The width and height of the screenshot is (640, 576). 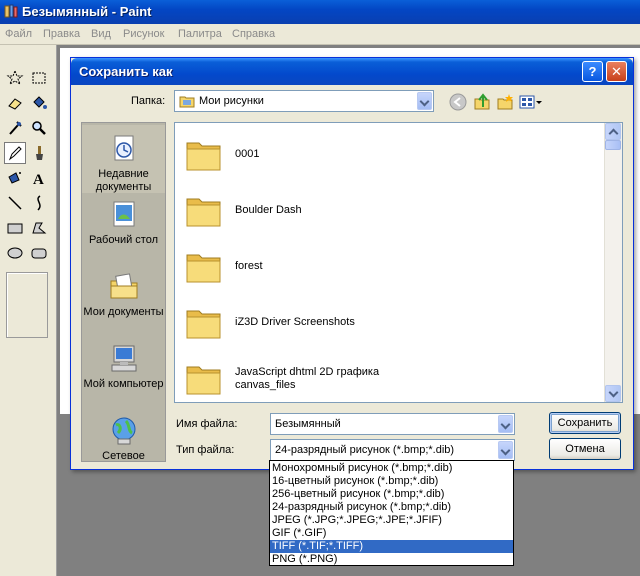 I want to click on rounded-rectangle-icon, so click(x=39, y=253).